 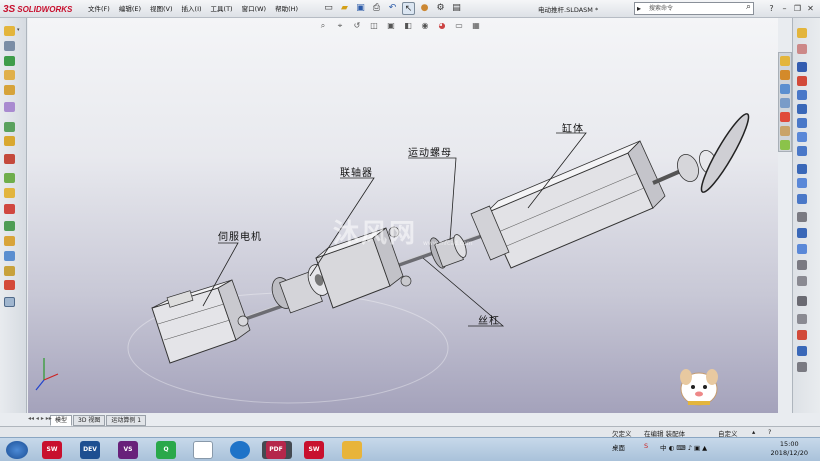 What do you see at coordinates (276, 450) in the screenshot?
I see `taskbar-app-pdf-editor: PDF` at bounding box center [276, 450].